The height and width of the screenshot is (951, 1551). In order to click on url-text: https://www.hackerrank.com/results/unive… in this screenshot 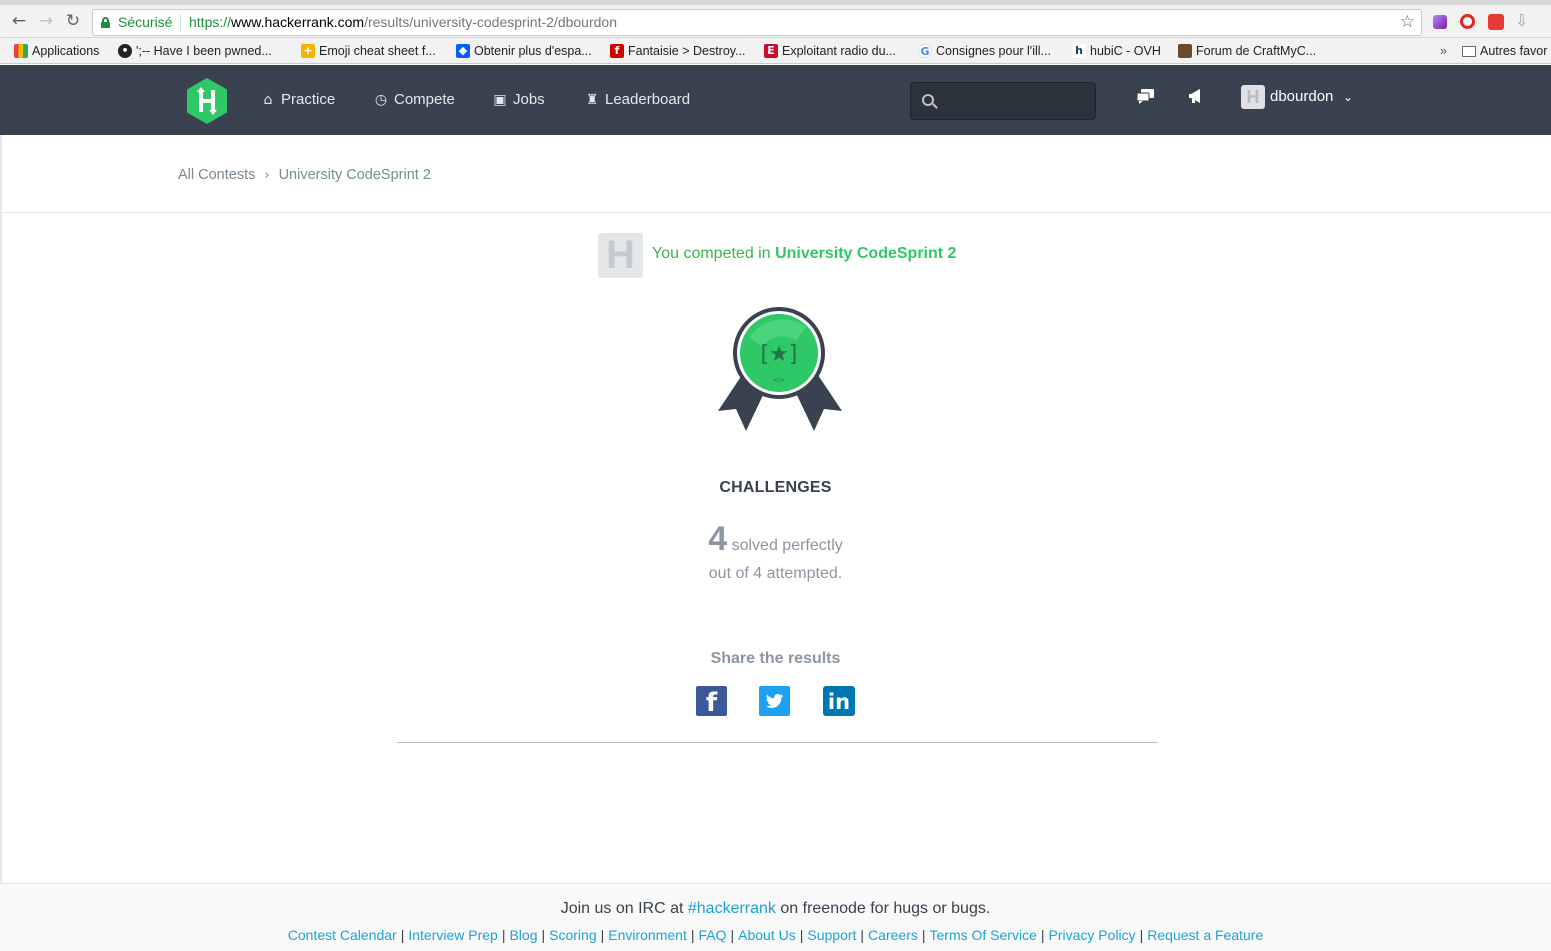, I will do `click(403, 22)`.